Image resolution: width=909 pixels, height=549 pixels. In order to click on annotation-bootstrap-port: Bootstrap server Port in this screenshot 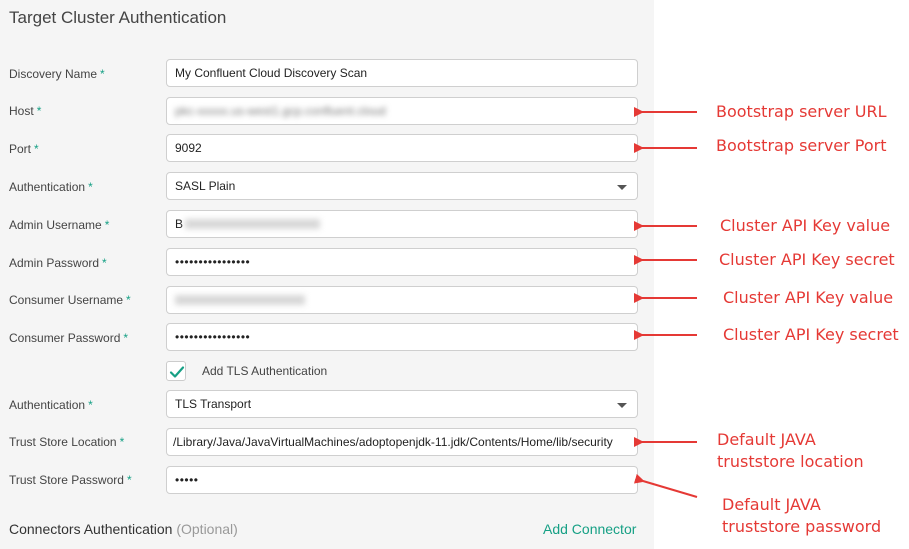, I will do `click(801, 145)`.